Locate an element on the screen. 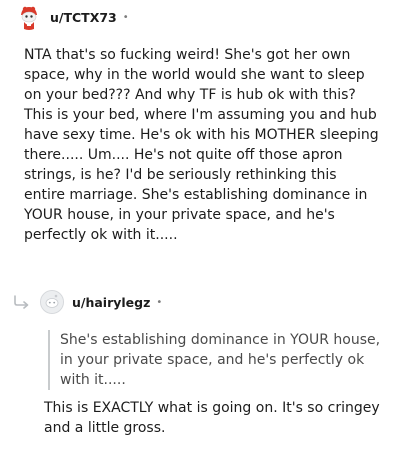  default-avatar-icon is located at coordinates (52, 302).